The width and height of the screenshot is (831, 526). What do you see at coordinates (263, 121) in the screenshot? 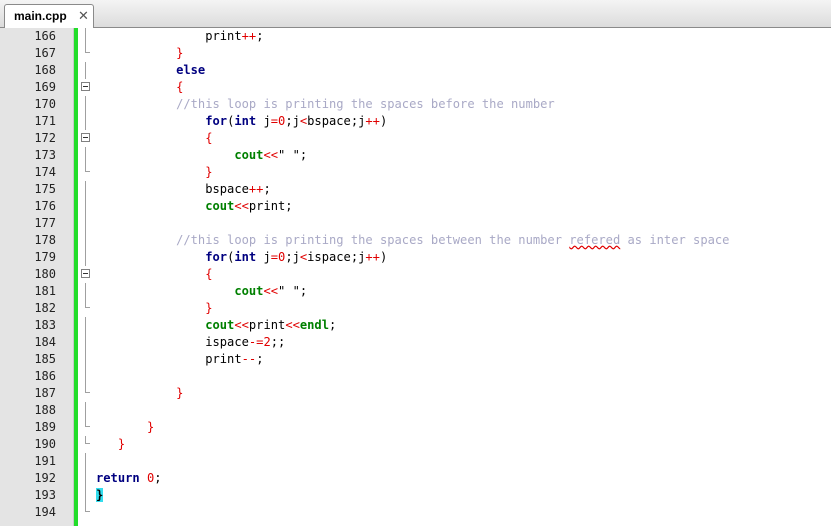
I see `code-token: j` at bounding box center [263, 121].